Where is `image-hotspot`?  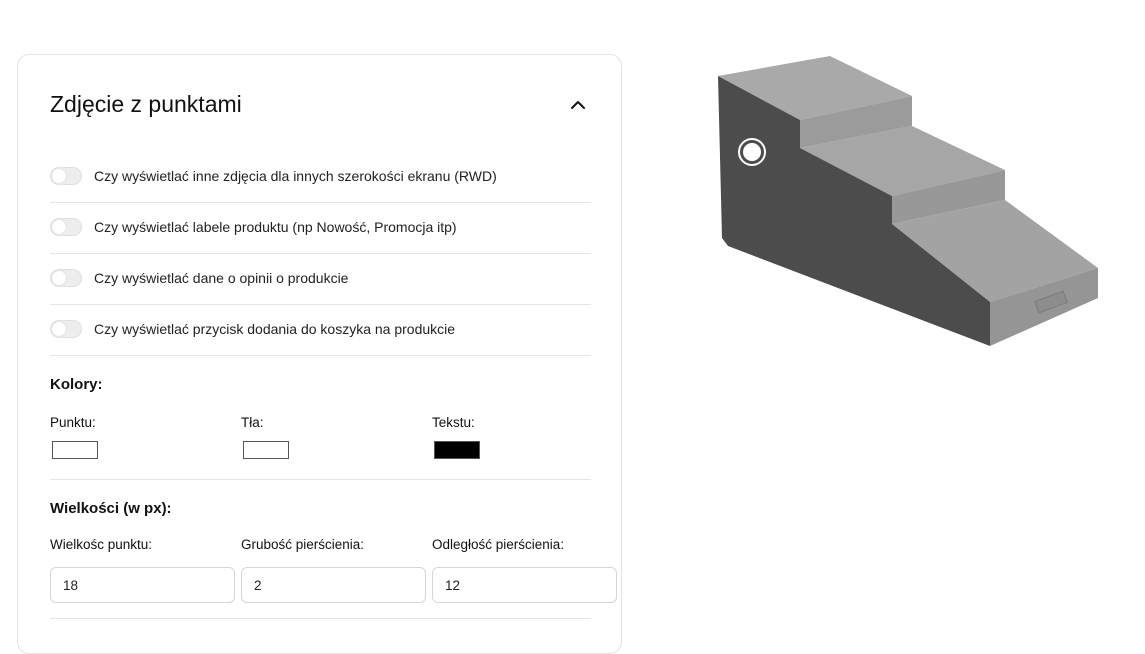 image-hotspot is located at coordinates (752, 152).